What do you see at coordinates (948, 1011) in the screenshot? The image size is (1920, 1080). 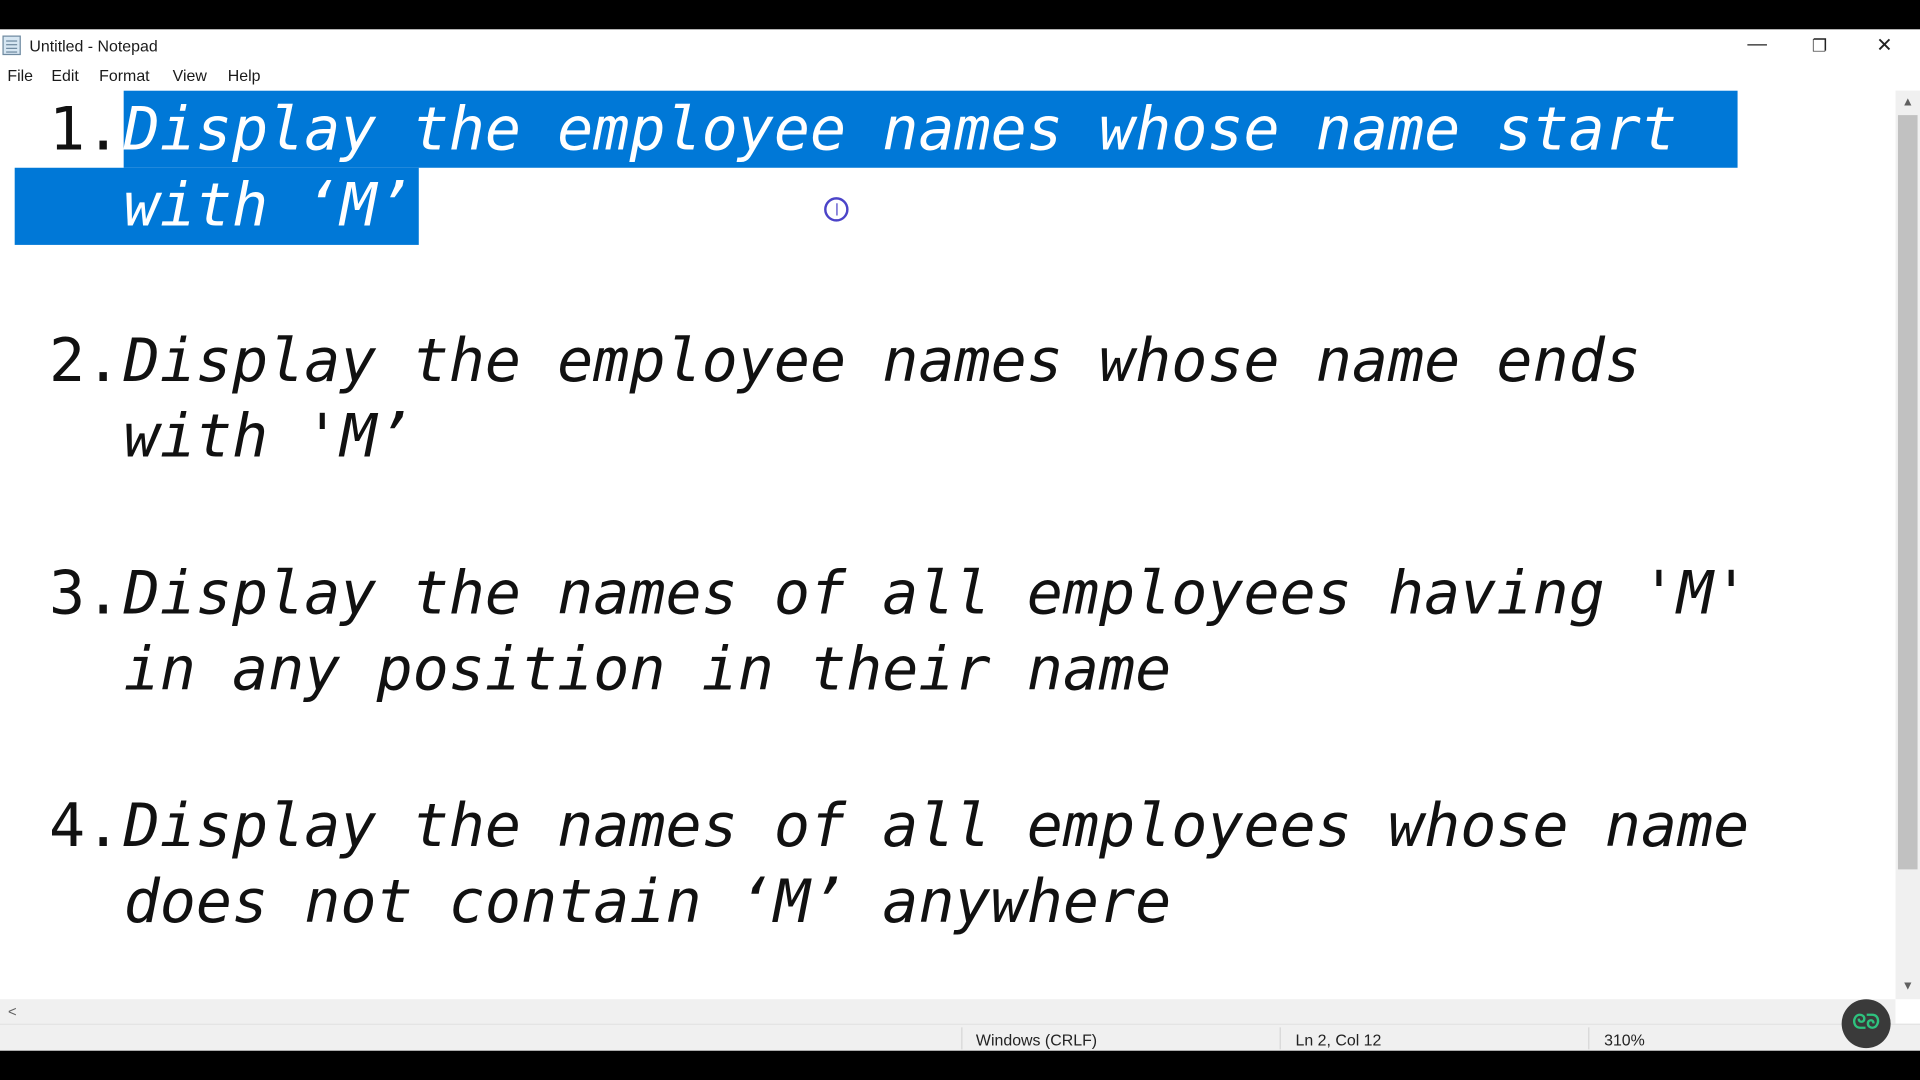 I see `horizontal-scrollbar: <` at bounding box center [948, 1011].